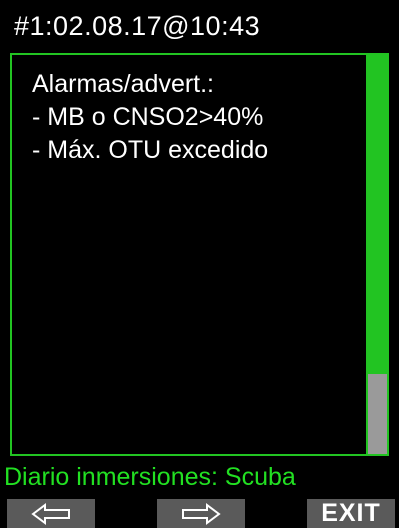 The image size is (399, 528). Describe the element at coordinates (123, 84) in the screenshot. I see `alarms-heading: Alarmas/advert.:` at that location.